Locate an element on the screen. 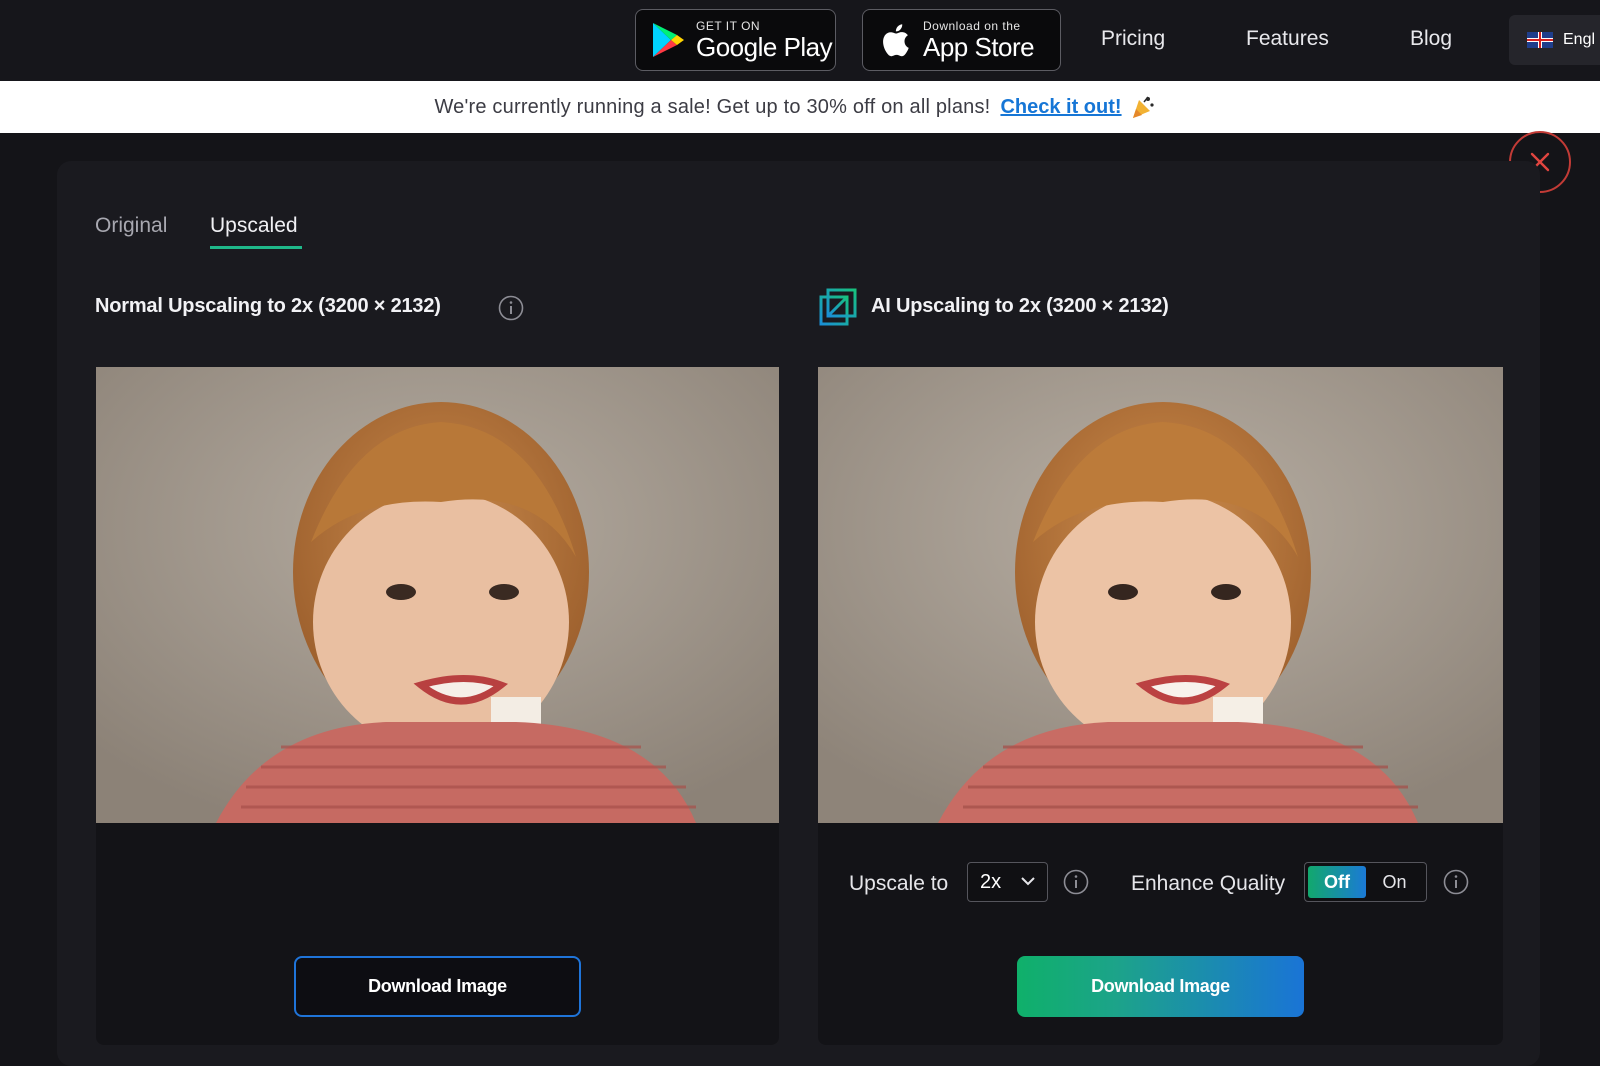 The height and width of the screenshot is (1066, 1600). download-normal-image-button: Download Image is located at coordinates (437, 986).